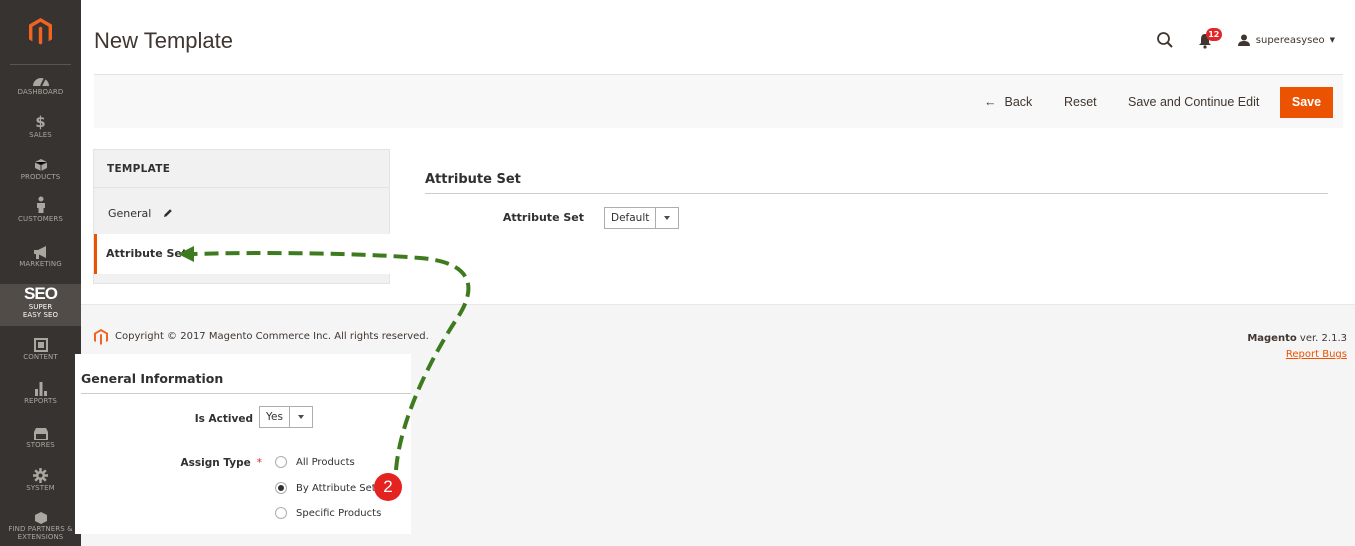  I want to click on dashboard-icon, so click(40, 82).